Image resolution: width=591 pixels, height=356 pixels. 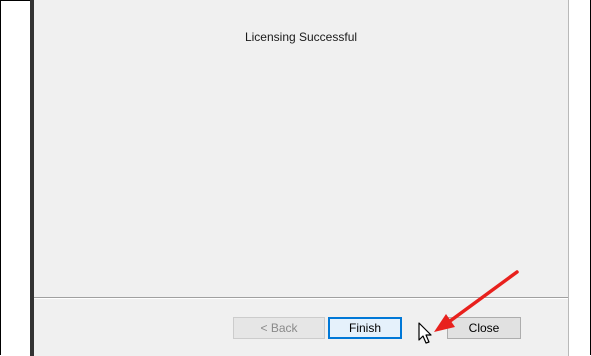 What do you see at coordinates (425, 333) in the screenshot?
I see `mouse-pointer-icon` at bounding box center [425, 333].